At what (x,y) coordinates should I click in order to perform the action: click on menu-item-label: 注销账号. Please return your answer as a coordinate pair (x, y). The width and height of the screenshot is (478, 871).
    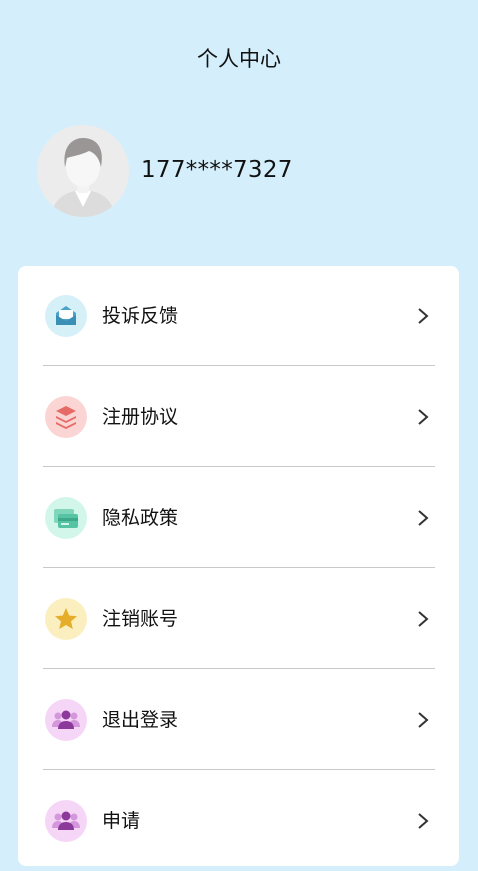
    Looking at the image, I should click on (140, 619).